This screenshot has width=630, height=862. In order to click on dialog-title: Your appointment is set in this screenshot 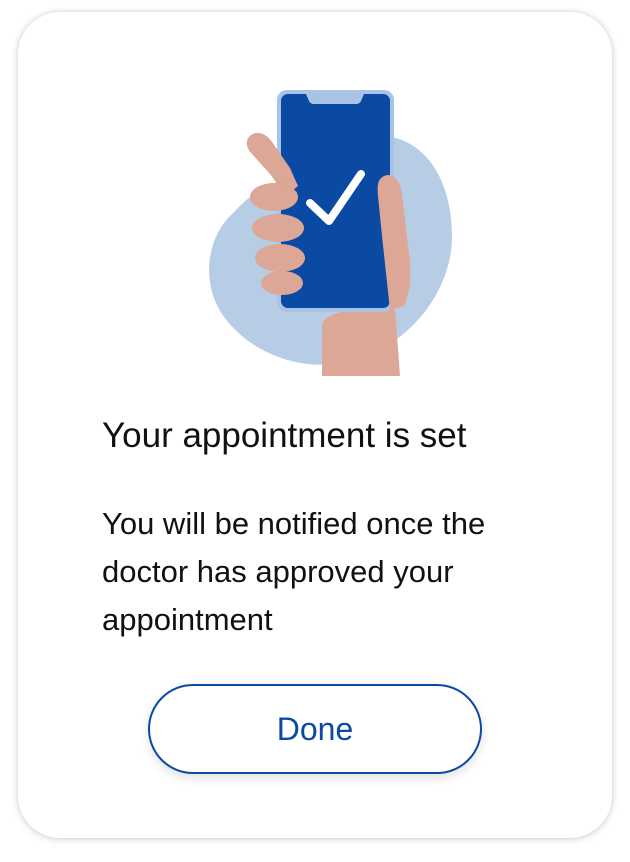, I will do `click(284, 435)`.